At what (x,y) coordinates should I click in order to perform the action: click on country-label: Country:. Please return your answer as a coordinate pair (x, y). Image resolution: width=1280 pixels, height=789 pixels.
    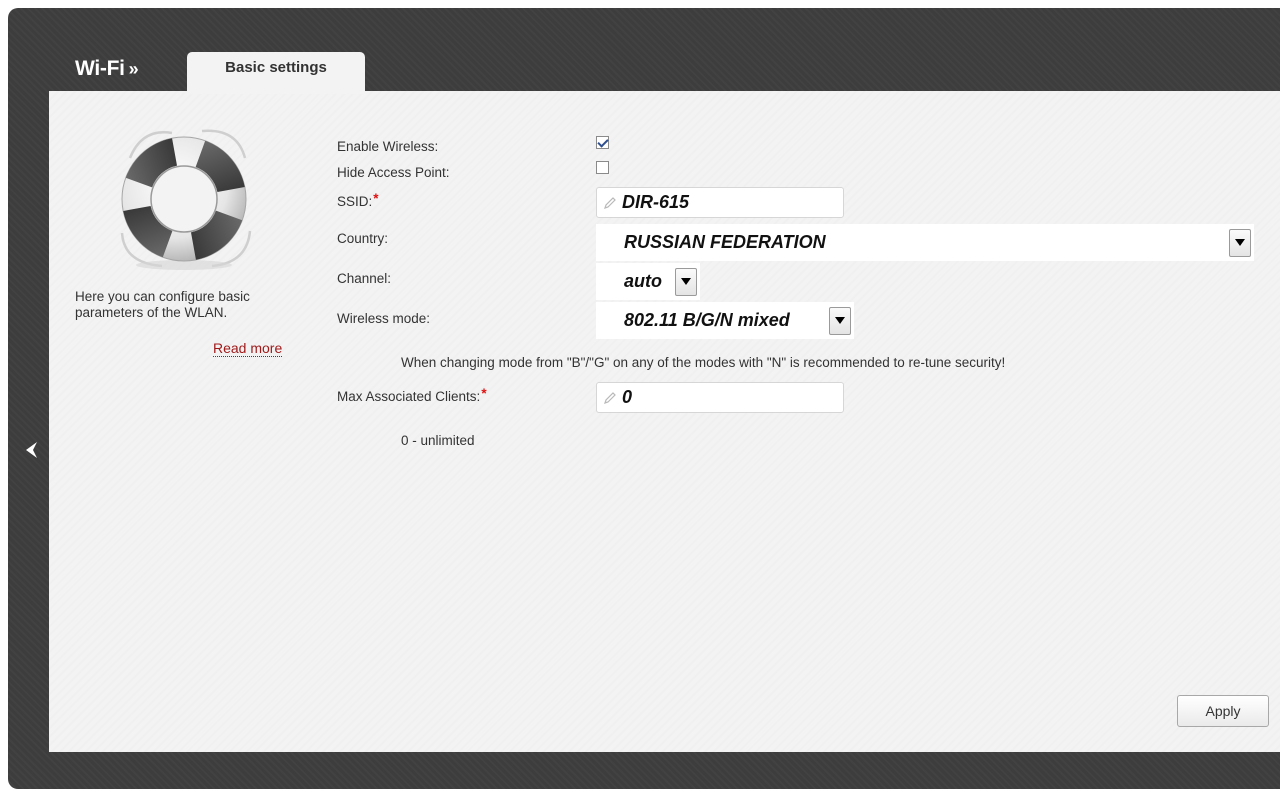
    Looking at the image, I should click on (363, 238).